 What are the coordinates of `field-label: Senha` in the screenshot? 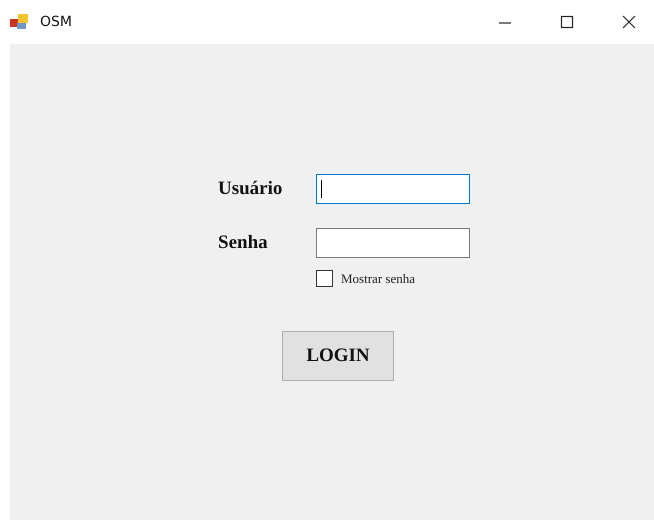 It's located at (243, 243).